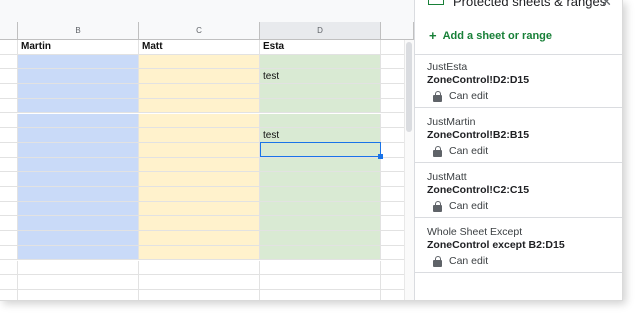 This screenshot has height=320, width=640. What do you see at coordinates (320, 31) in the screenshot?
I see `col-header-d: D` at bounding box center [320, 31].